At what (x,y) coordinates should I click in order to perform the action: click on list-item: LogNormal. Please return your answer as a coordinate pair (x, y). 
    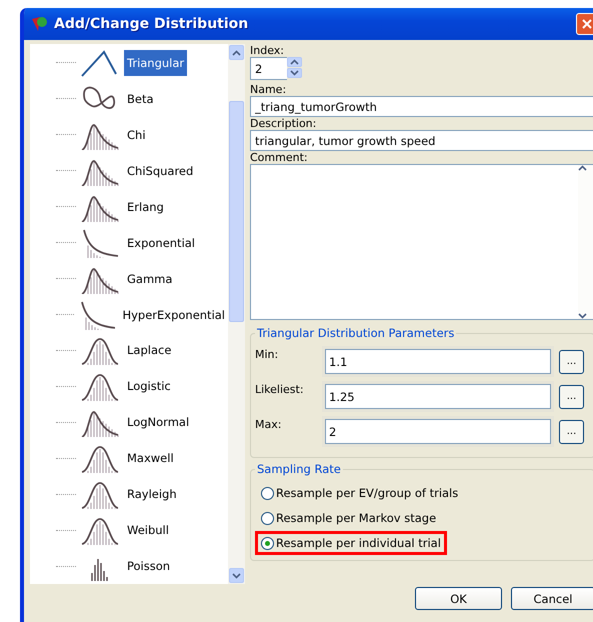
    Looking at the image, I should click on (158, 422).